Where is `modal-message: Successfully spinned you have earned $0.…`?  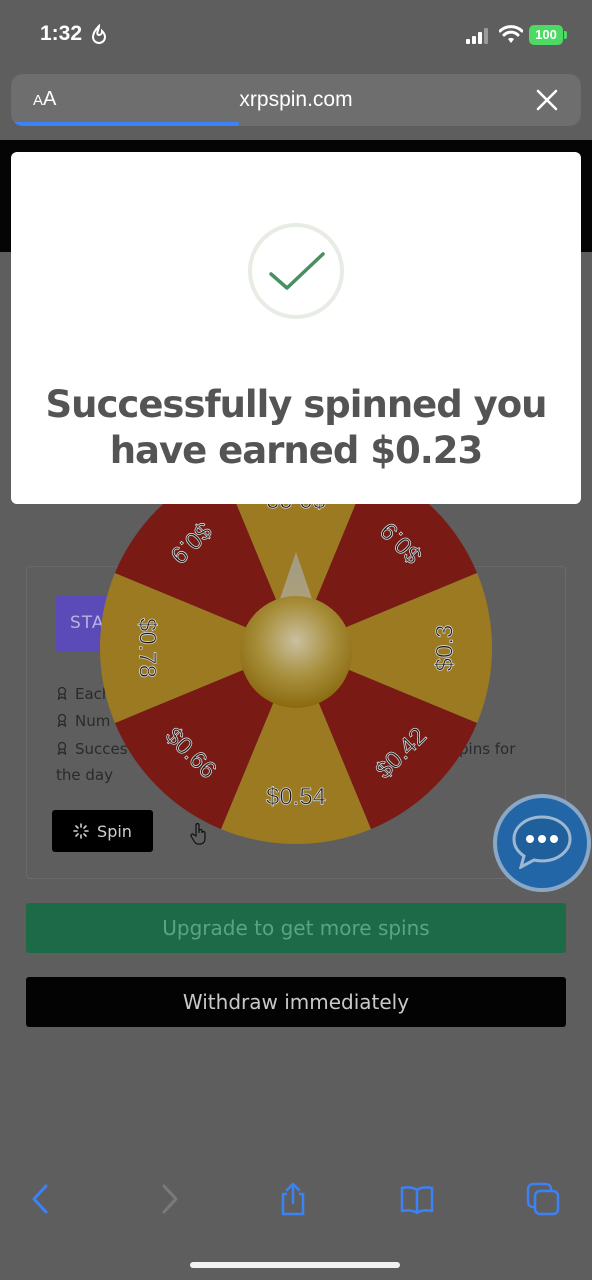
modal-message: Successfully spinned you have earned $0.… is located at coordinates (296, 428).